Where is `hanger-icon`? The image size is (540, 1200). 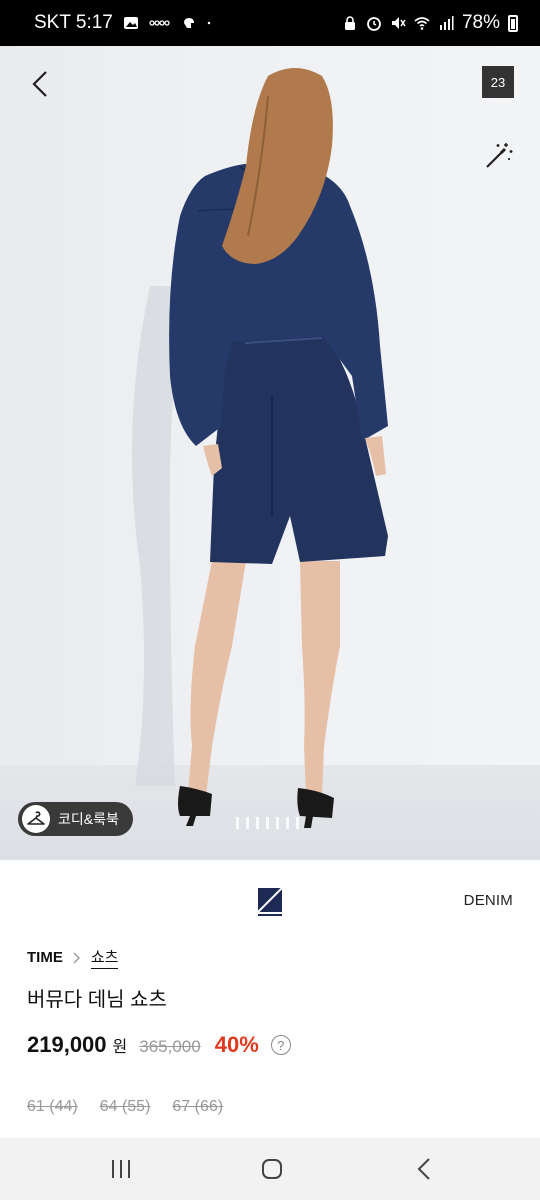 hanger-icon is located at coordinates (36, 818).